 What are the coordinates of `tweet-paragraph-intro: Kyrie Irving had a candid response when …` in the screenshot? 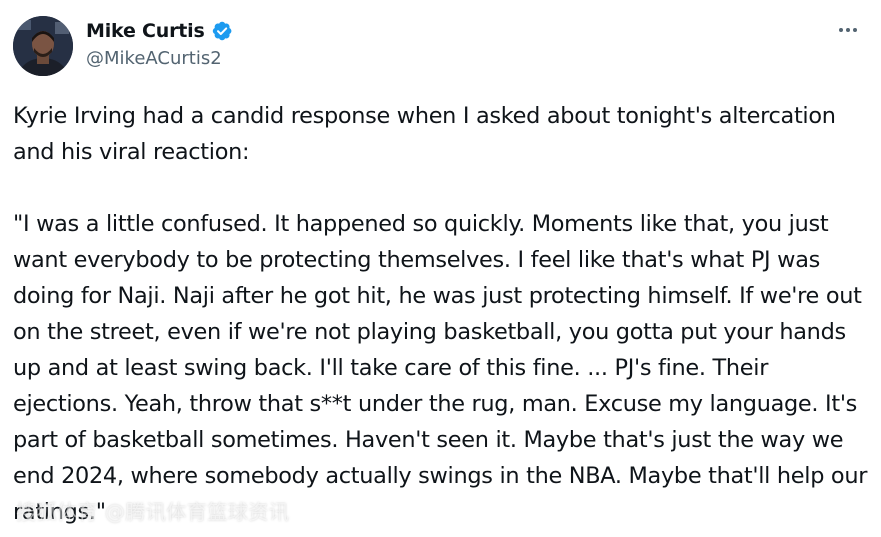 It's located at (424, 134).